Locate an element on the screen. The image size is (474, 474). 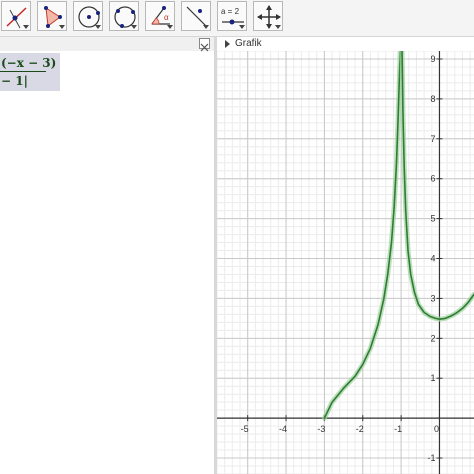
svg-text: α is located at coordinates (166, 17).